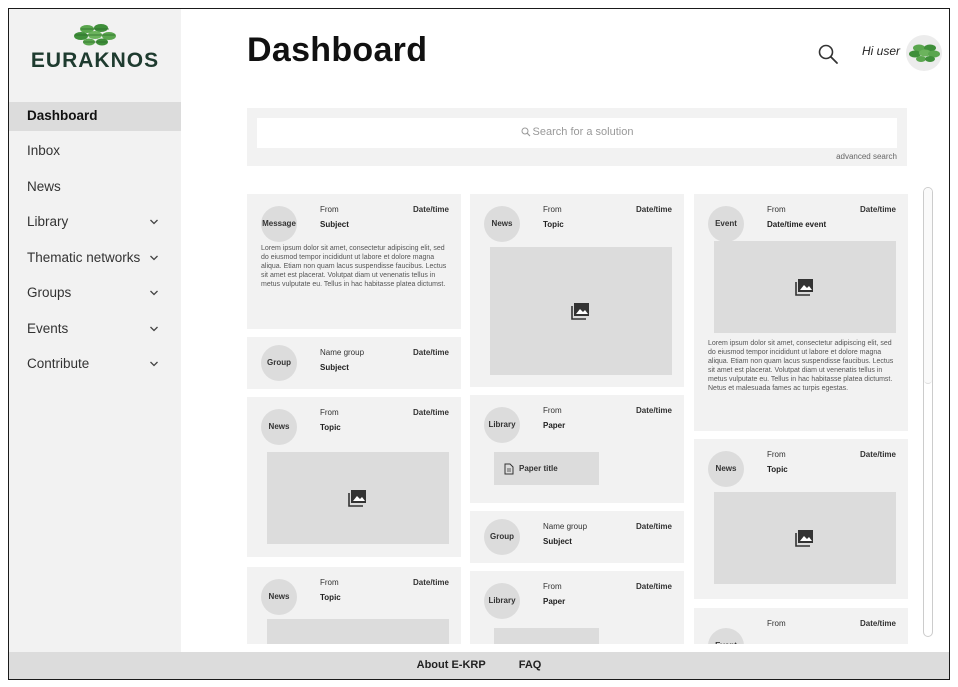  What do you see at coordinates (583, 132) in the screenshot?
I see `search-placeholder-text: Search for a solution` at bounding box center [583, 132].